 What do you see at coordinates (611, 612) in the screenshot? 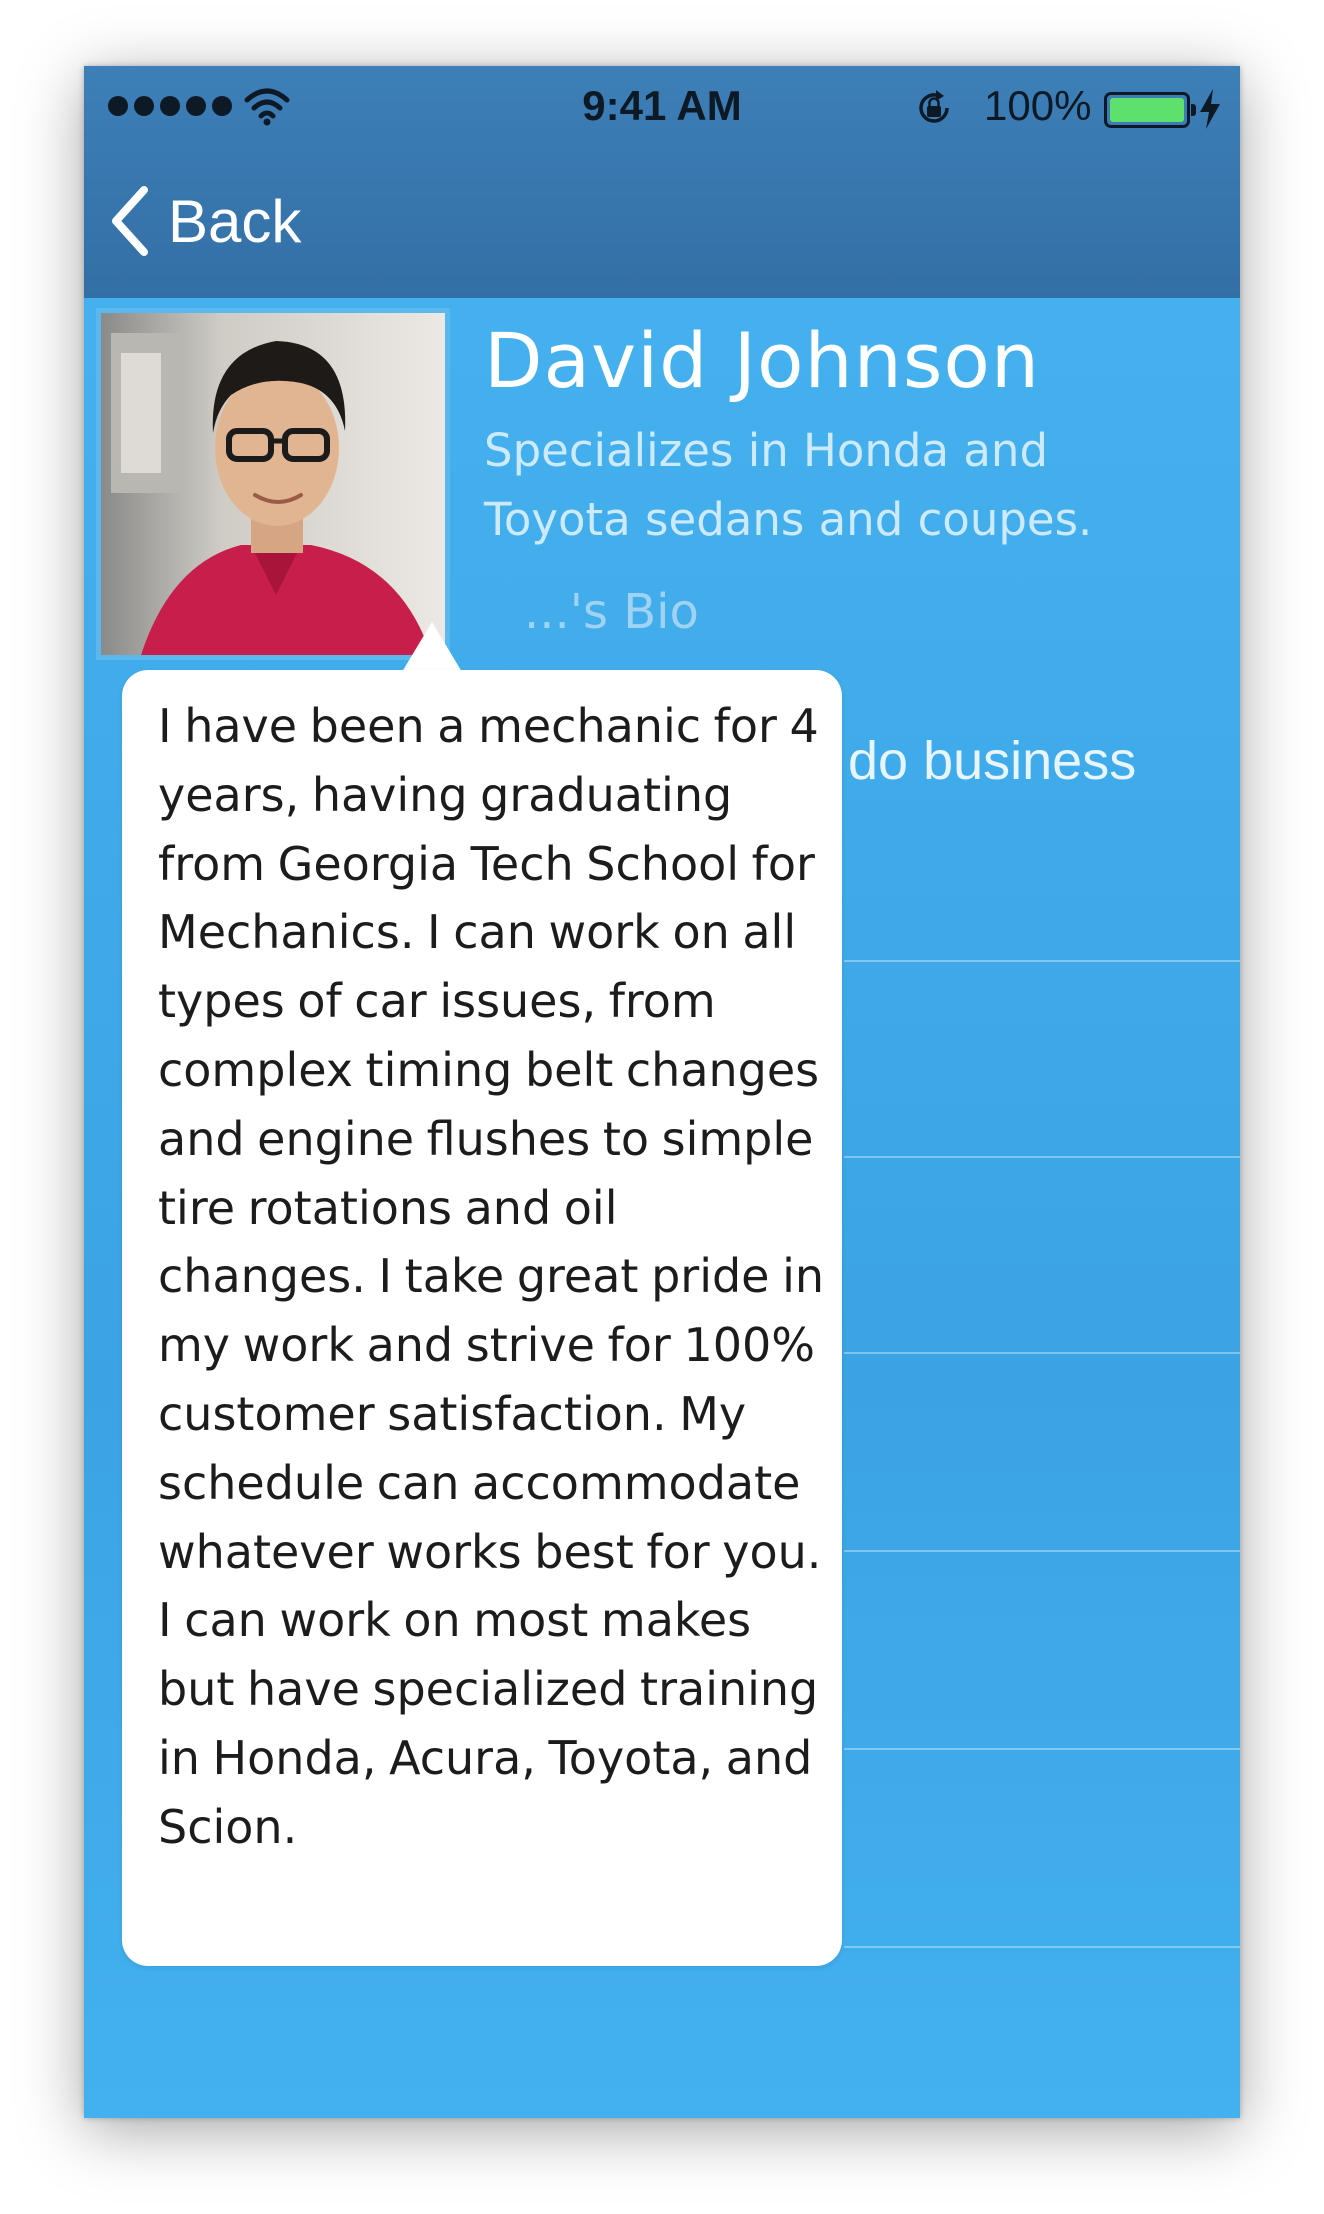
I see `bio-link: ...'s Bio` at bounding box center [611, 612].